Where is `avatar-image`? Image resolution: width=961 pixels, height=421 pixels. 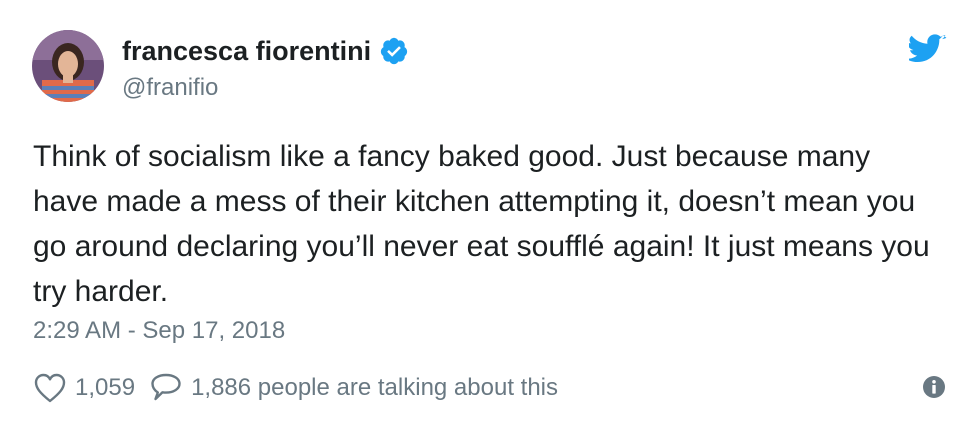 avatar-image is located at coordinates (68, 66).